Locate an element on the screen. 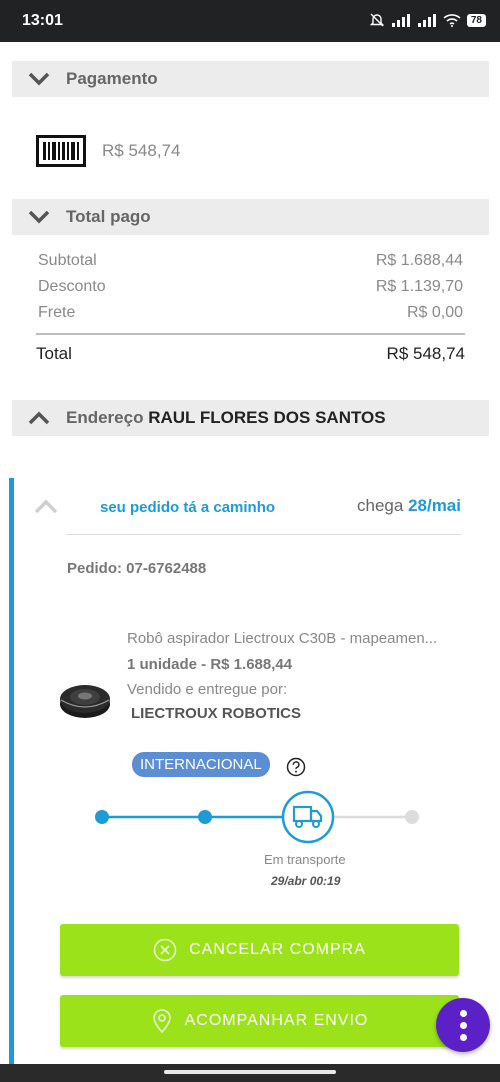 The width and height of the screenshot is (500, 1082). track-button-label: ACOMPANHAR ENVIO is located at coordinates (276, 1020).